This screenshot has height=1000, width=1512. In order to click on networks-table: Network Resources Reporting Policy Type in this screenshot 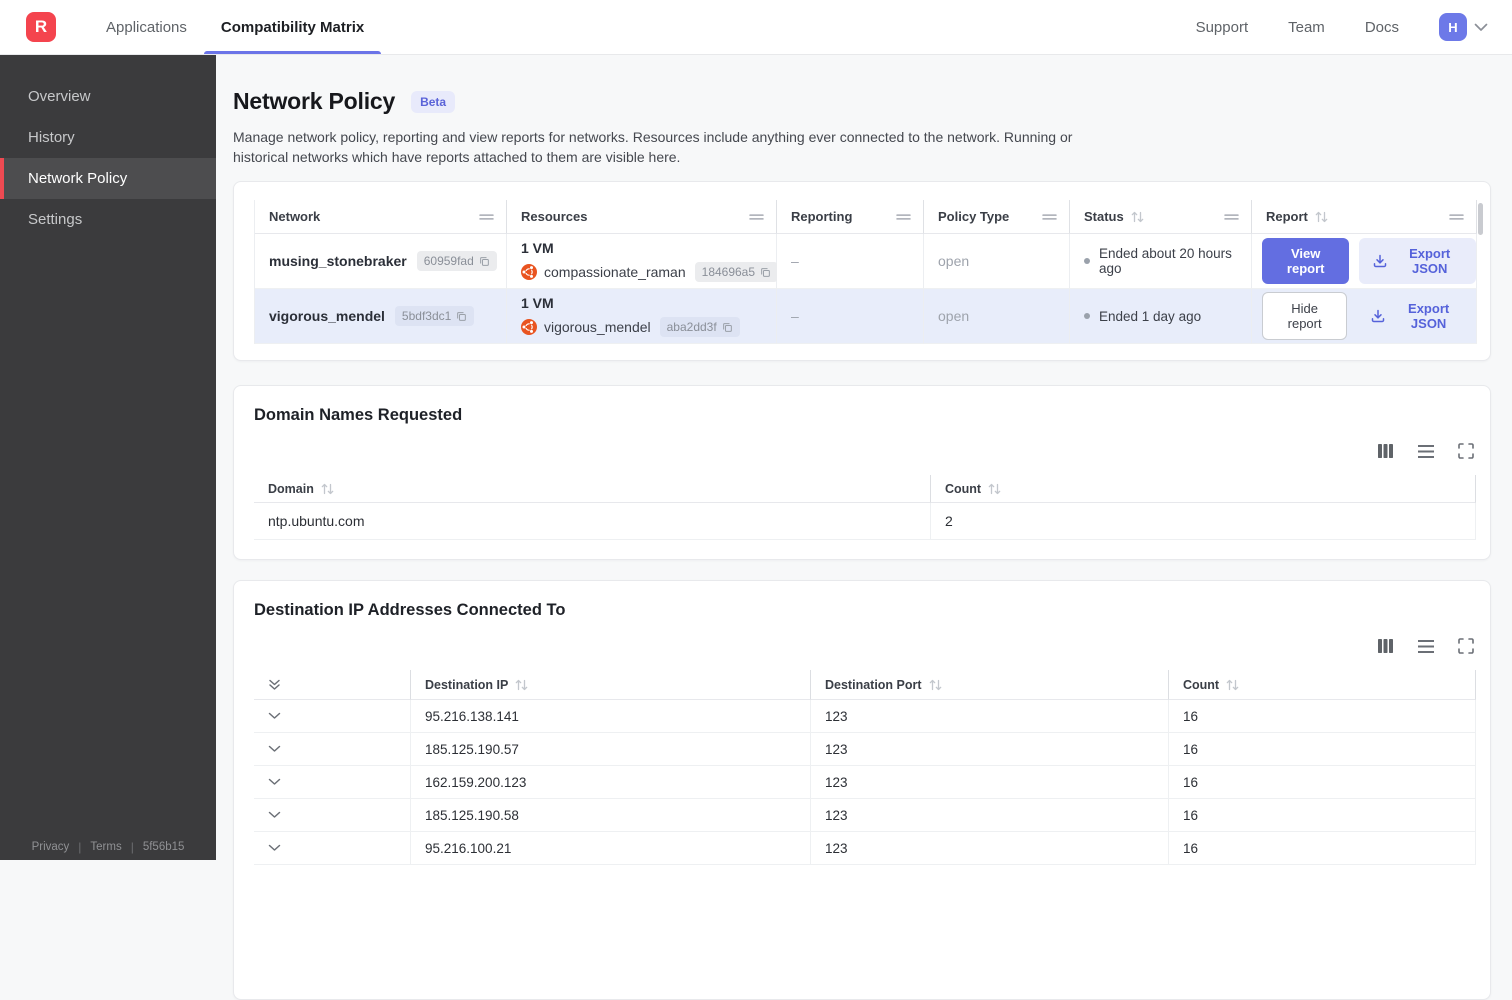, I will do `click(865, 272)`.